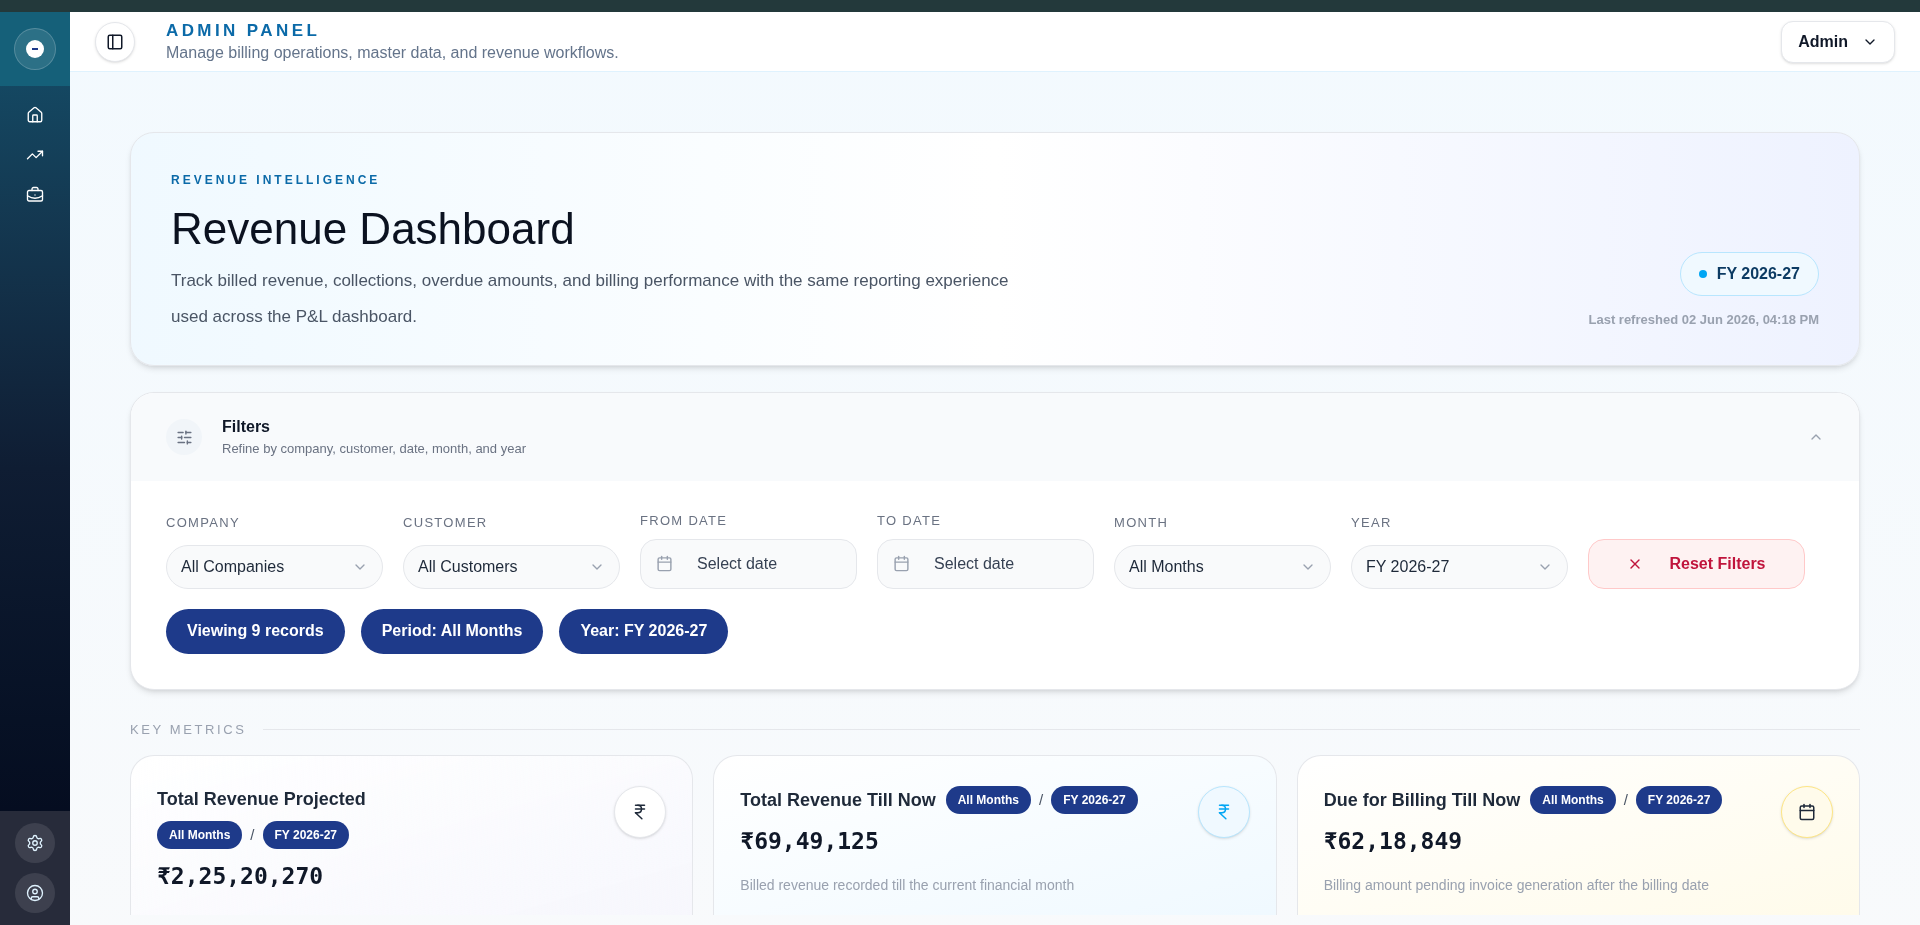 The image size is (1920, 925). Describe the element at coordinates (810, 841) in the screenshot. I see `metric-value: ₹69,49,125` at that location.